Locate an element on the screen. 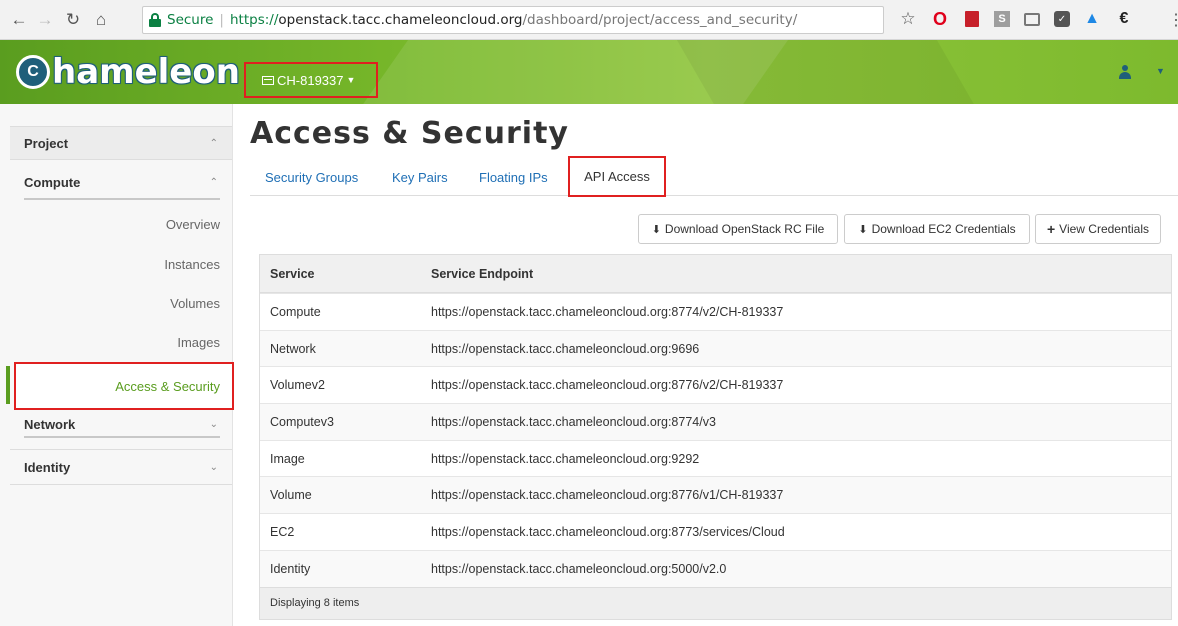 This screenshot has width=1178, height=626. url-host: openstack.tacc.chameleoncloud.org is located at coordinates (400, 20).